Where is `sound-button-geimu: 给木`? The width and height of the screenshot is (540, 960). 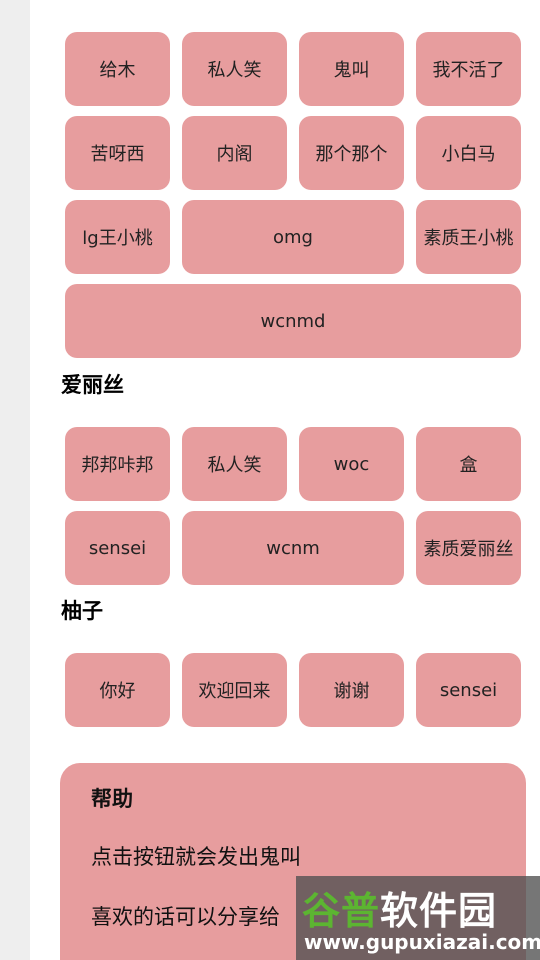 sound-button-geimu: 给木 is located at coordinates (117, 69).